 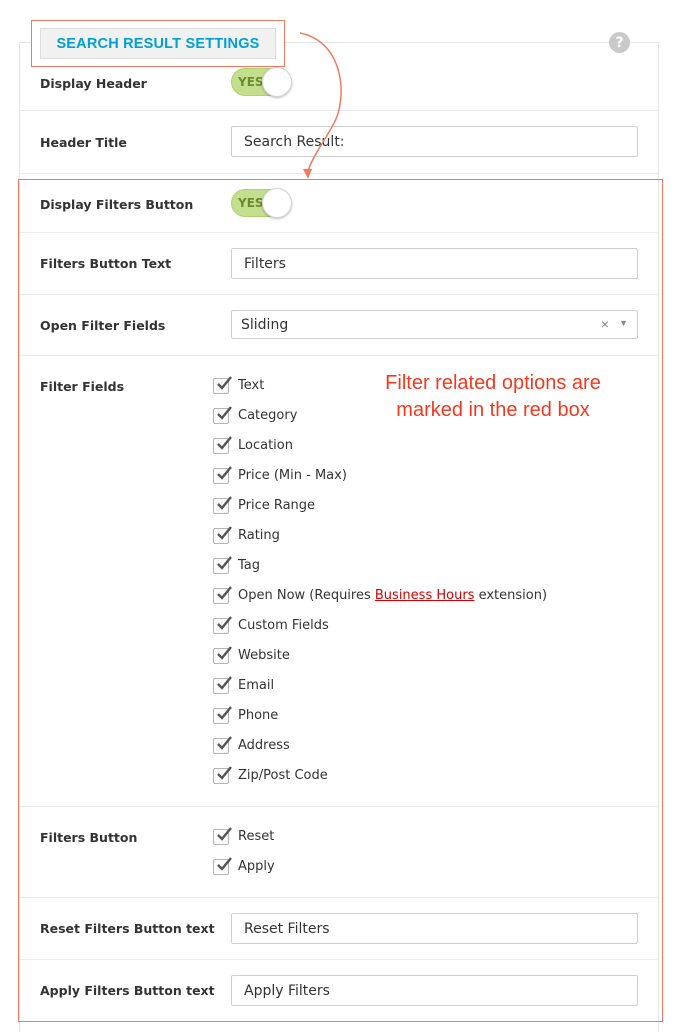 I want to click on row-label: Open Filter Fields, so click(x=103, y=325).